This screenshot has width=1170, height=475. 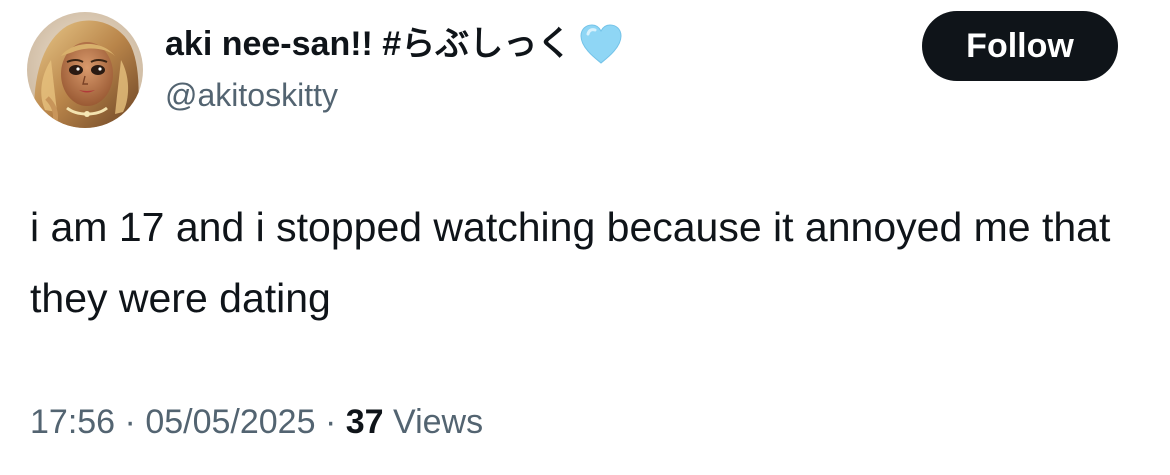 I want to click on tweet-meta: 17:56 · 05/05/2025 · 37 Views, so click(x=256, y=422).